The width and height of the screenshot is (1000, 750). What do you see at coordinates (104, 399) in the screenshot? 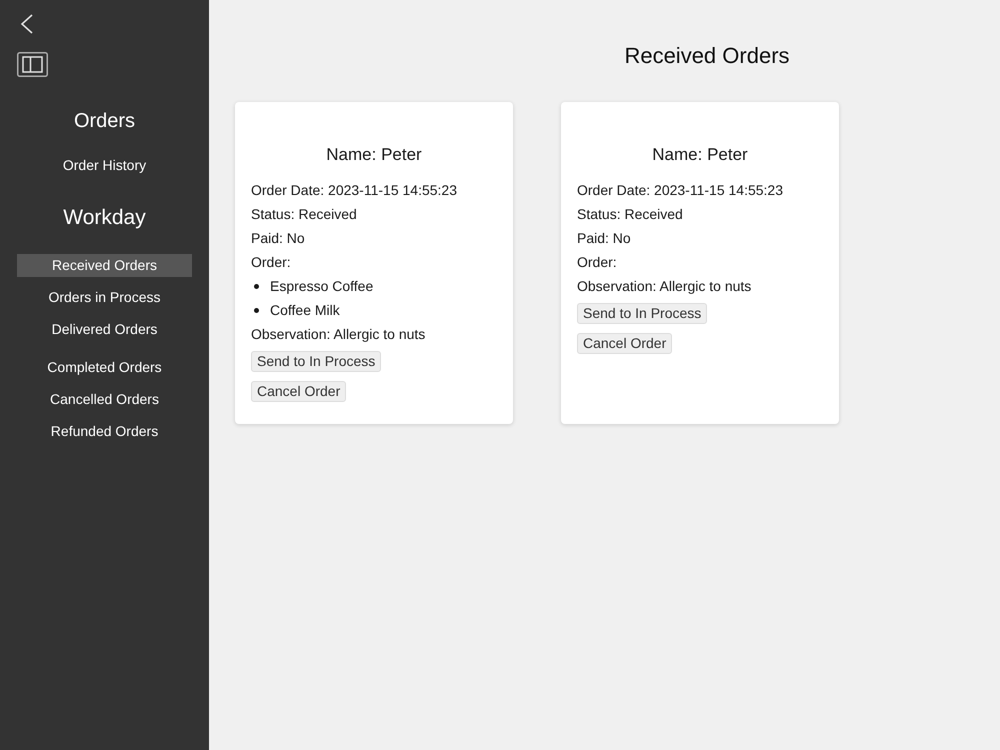
I see `sidebar-nav-item: Cancelled Orders` at bounding box center [104, 399].